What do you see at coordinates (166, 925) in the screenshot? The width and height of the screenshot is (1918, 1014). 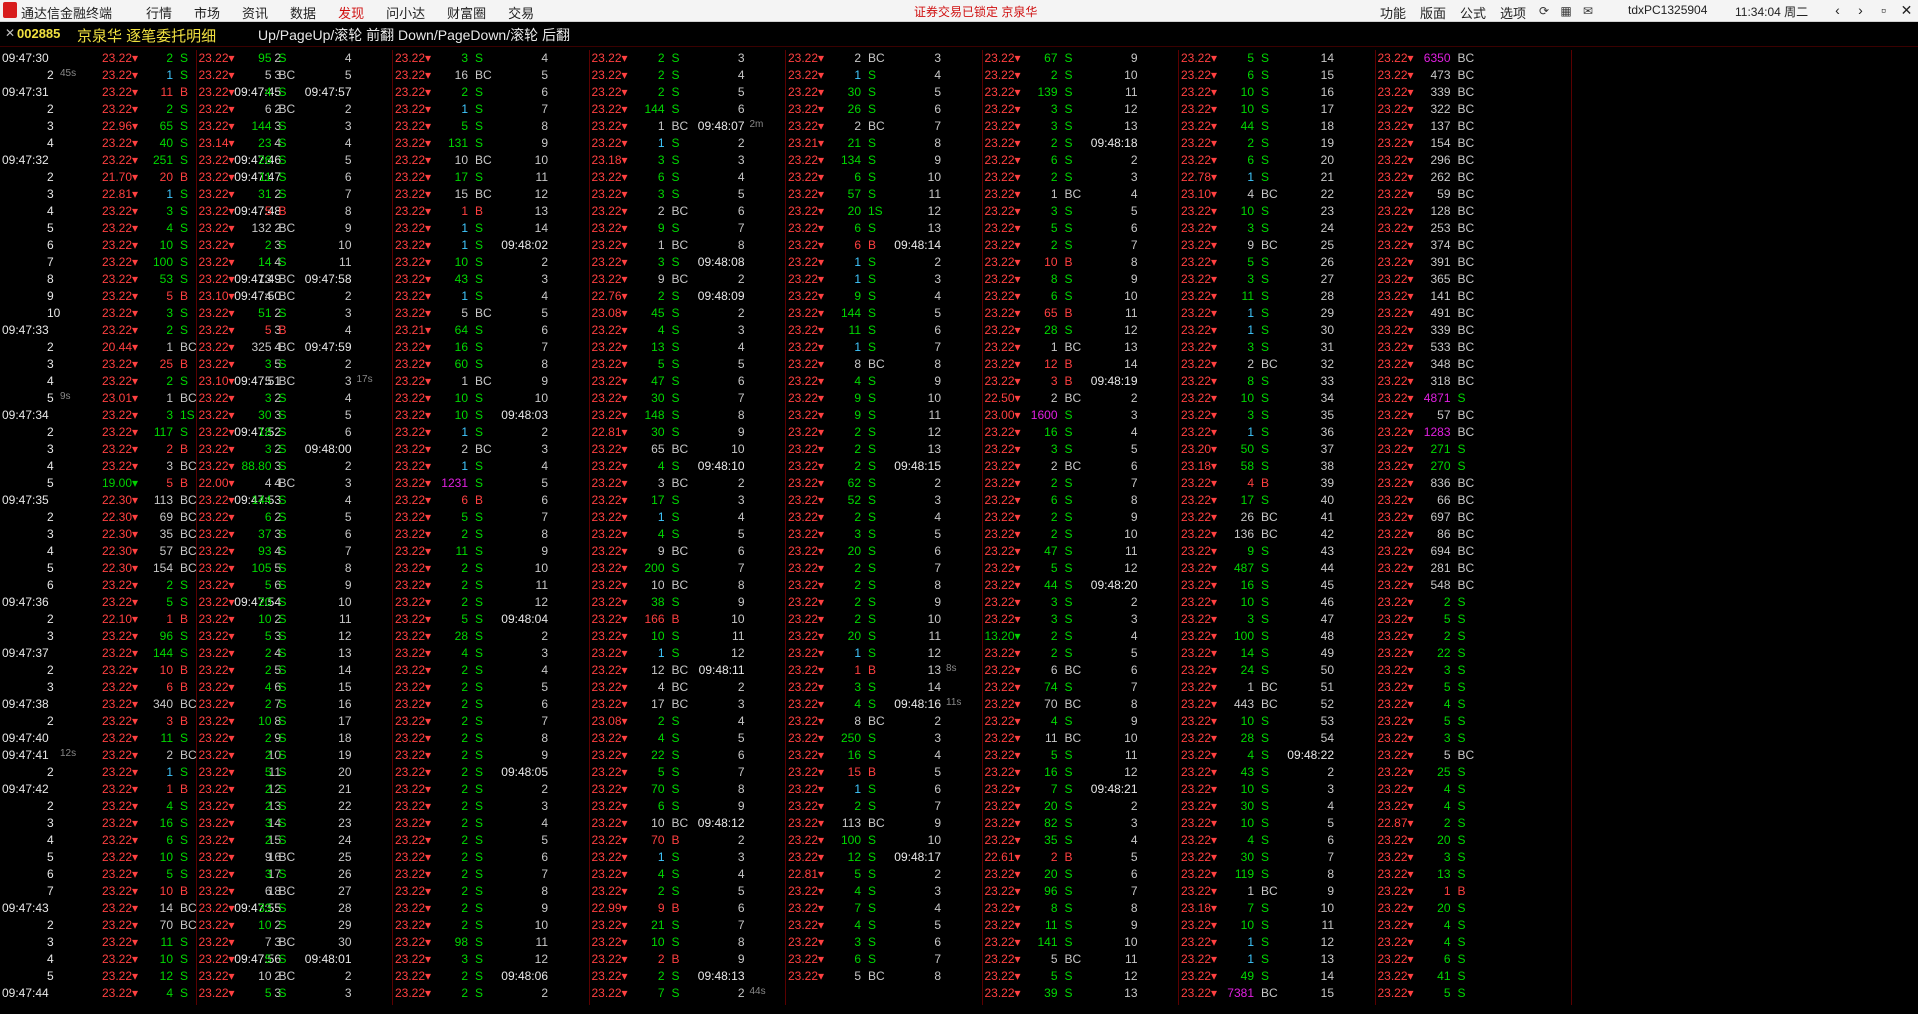 I see `row-volume: 70` at bounding box center [166, 925].